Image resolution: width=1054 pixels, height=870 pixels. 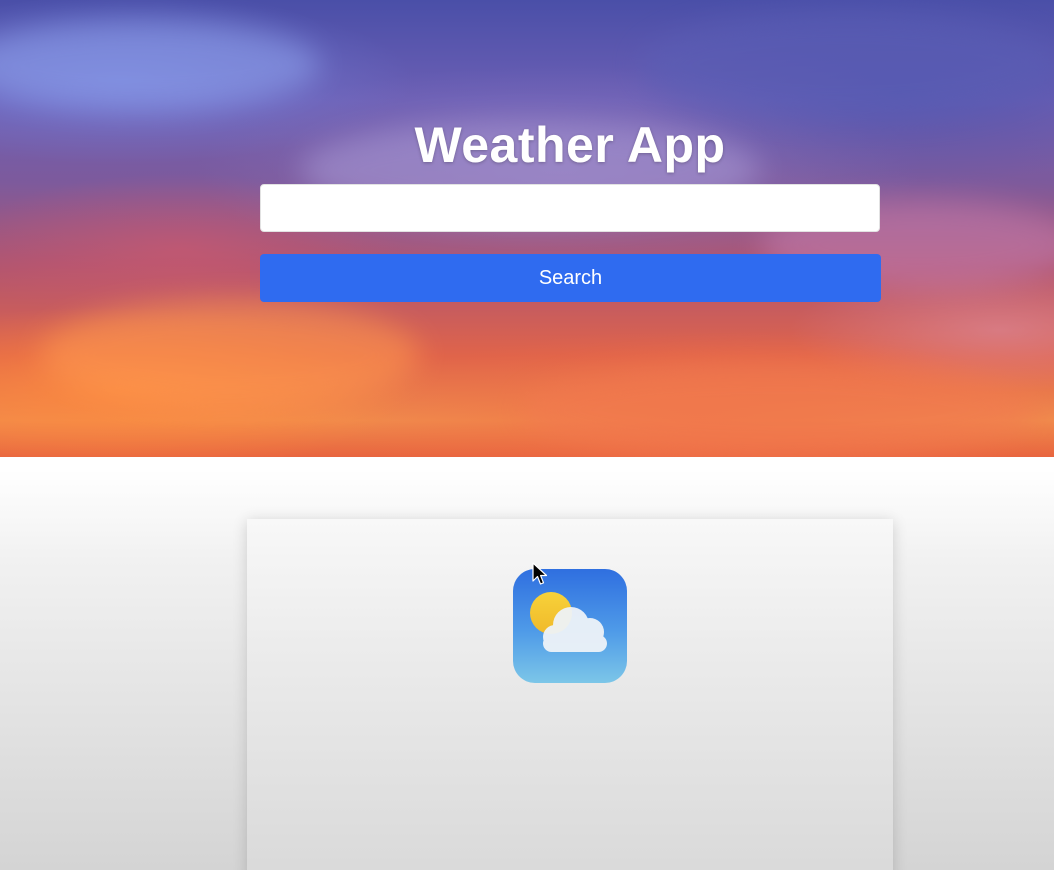 I want to click on mouse-cursor-icon, so click(x=540, y=573).